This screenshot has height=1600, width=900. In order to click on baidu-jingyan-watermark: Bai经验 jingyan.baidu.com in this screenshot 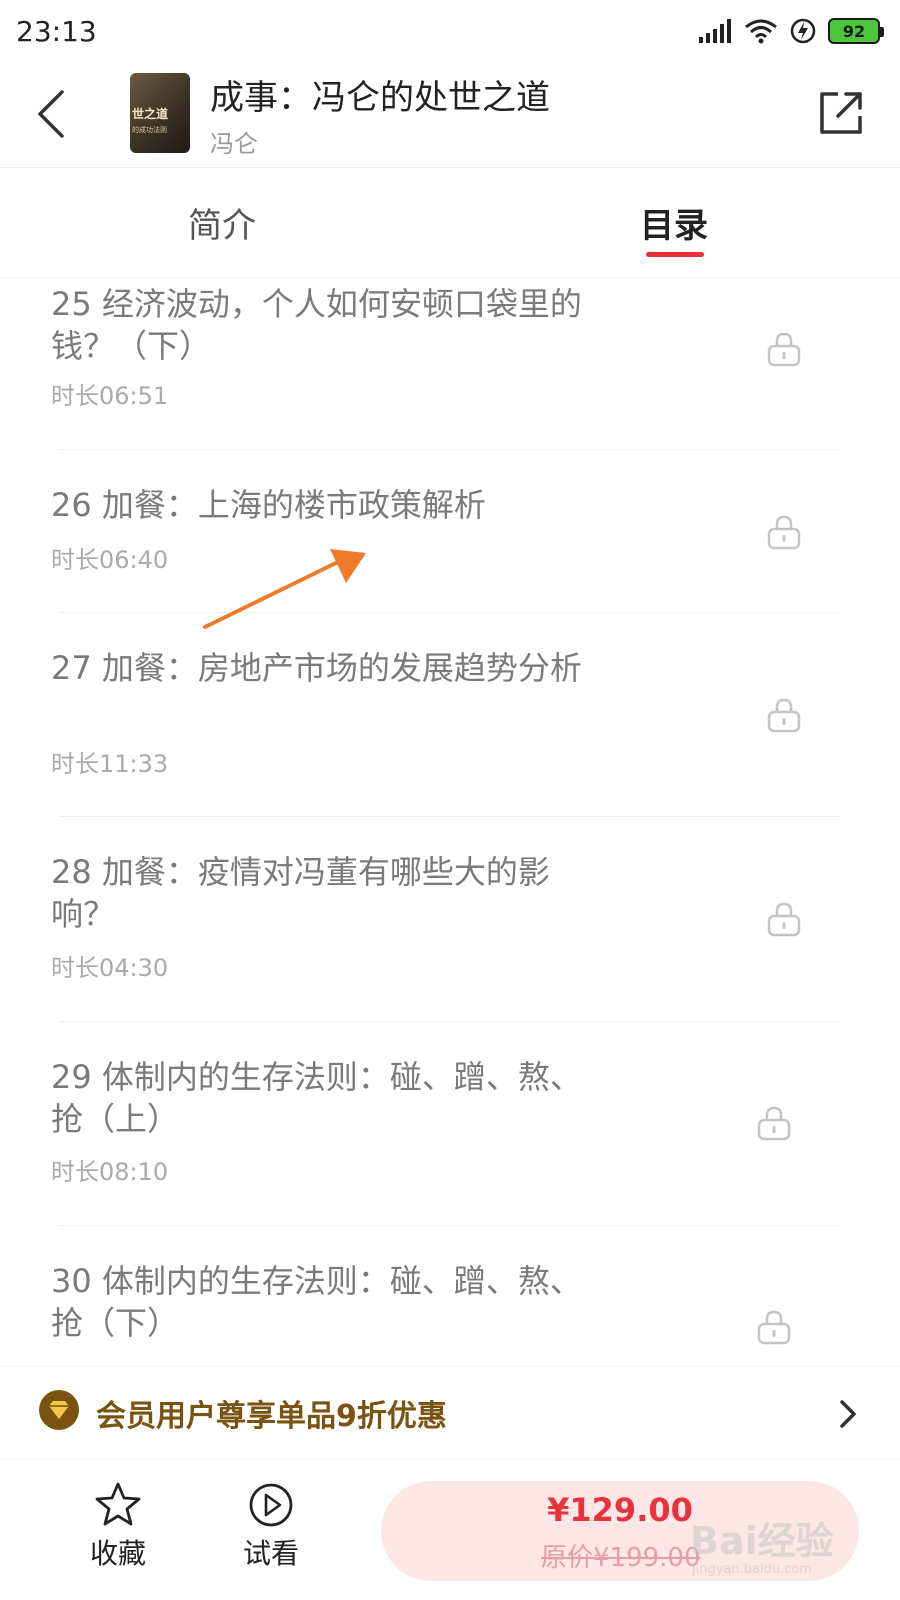, I will do `click(780, 1545)`.